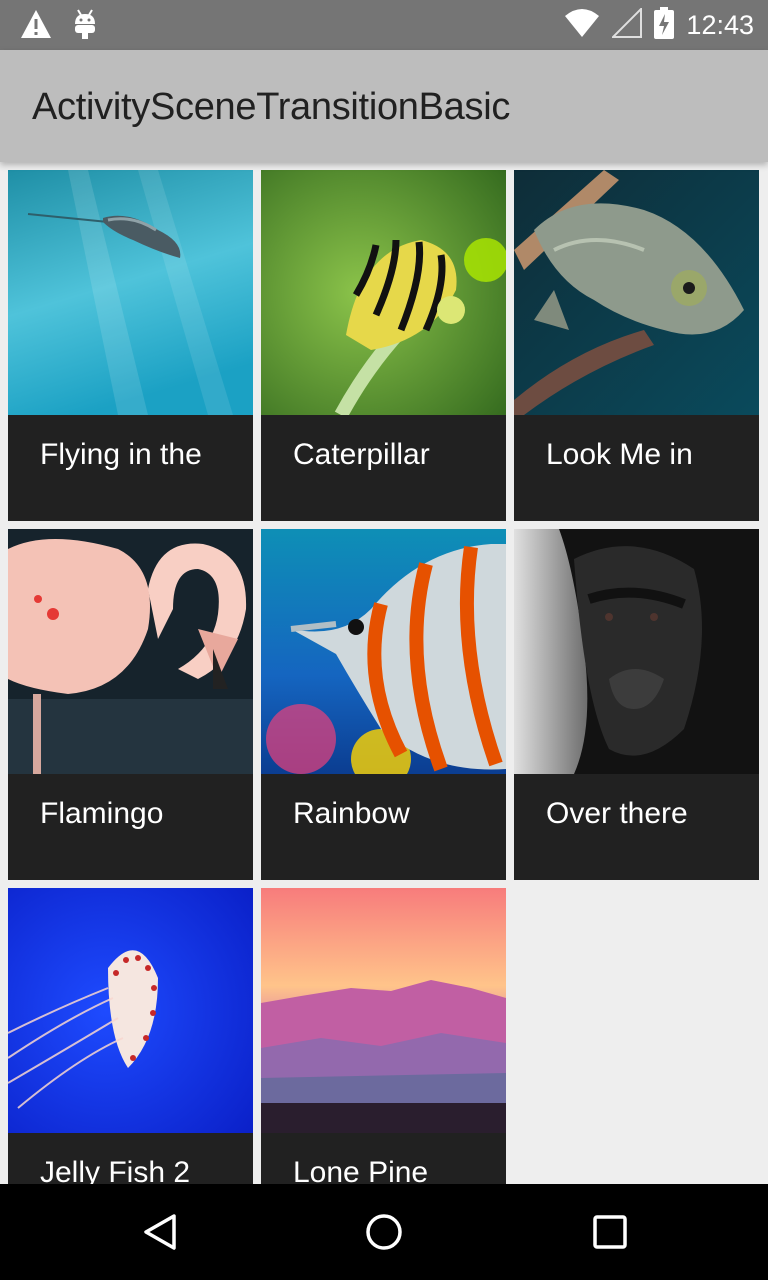  Describe the element at coordinates (36, 26) in the screenshot. I see `warning-icon` at that location.